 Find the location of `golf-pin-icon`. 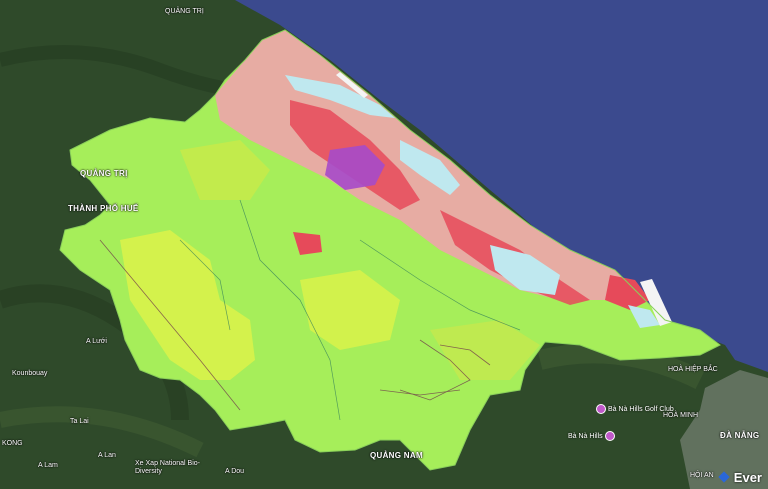

golf-pin-icon is located at coordinates (601, 409).